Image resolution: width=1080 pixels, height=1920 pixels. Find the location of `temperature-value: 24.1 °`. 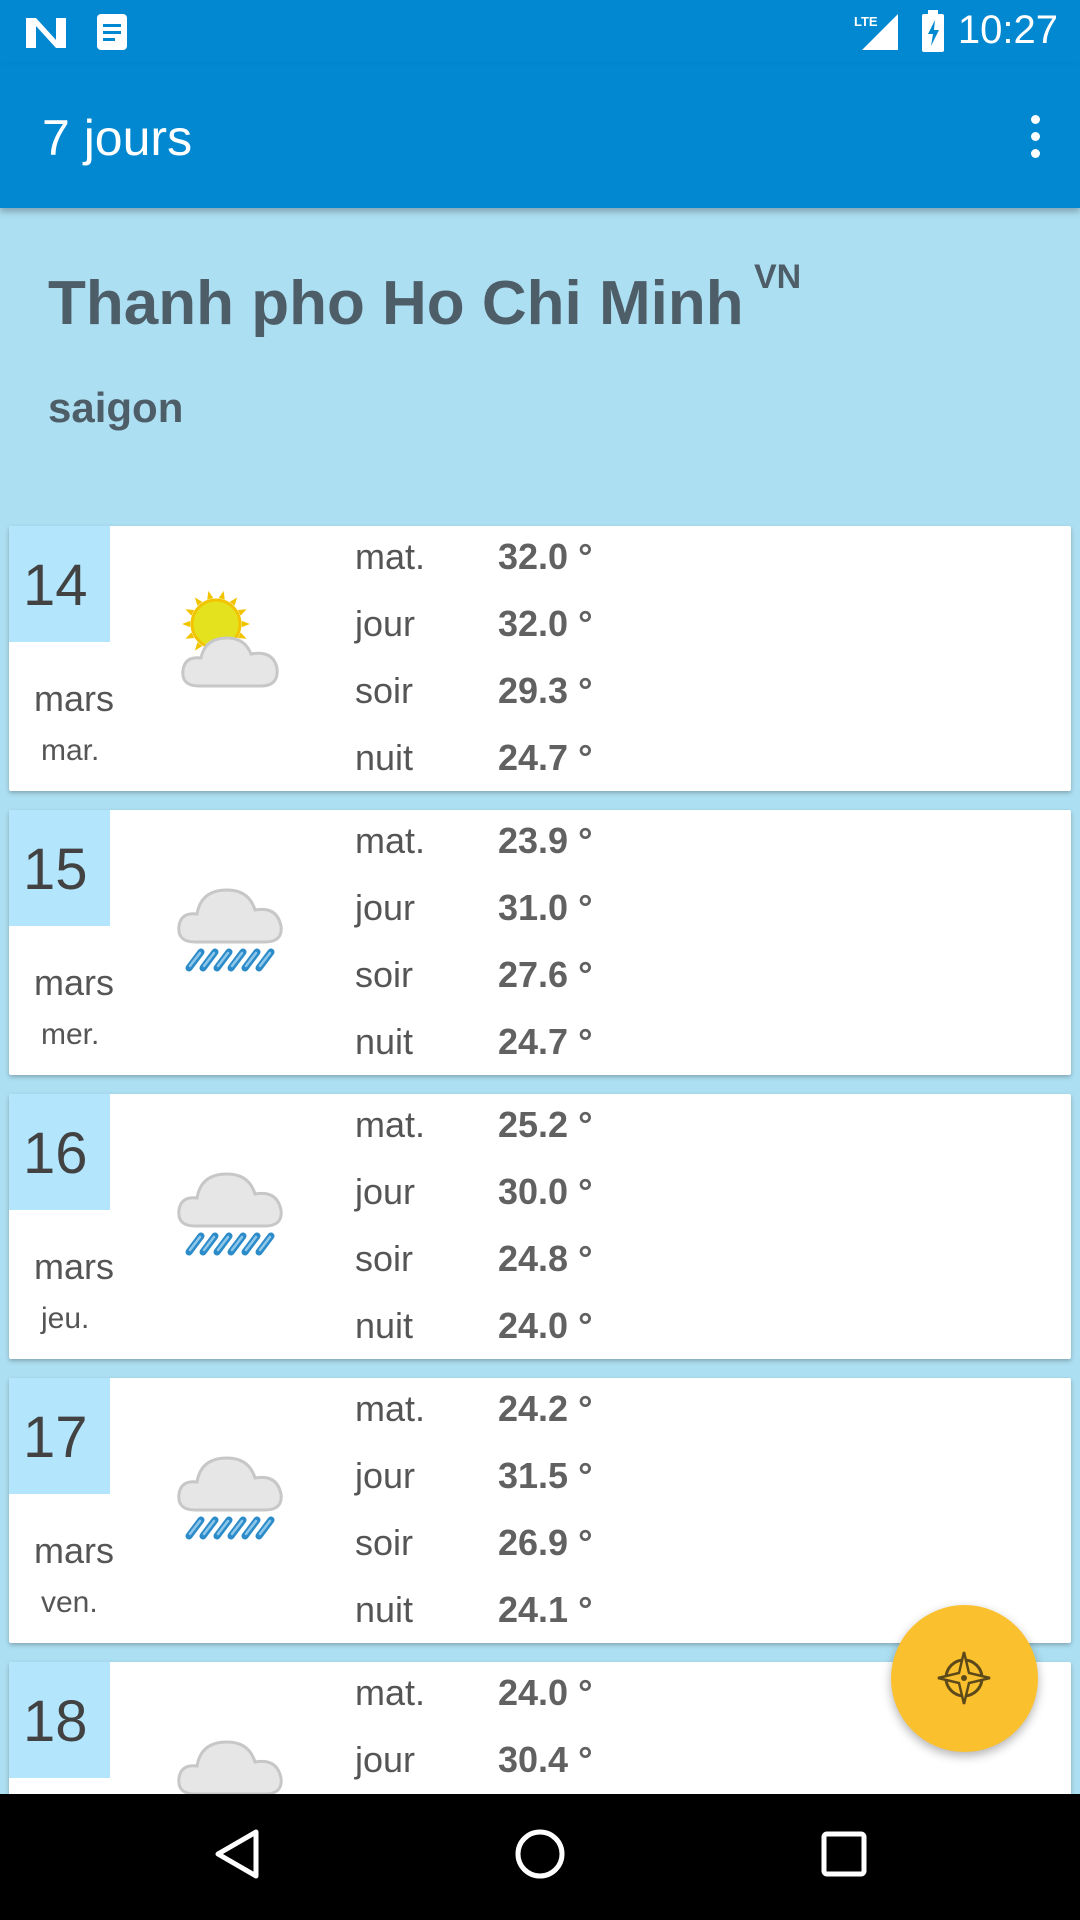

temperature-value: 24.1 ° is located at coordinates (545, 1609).